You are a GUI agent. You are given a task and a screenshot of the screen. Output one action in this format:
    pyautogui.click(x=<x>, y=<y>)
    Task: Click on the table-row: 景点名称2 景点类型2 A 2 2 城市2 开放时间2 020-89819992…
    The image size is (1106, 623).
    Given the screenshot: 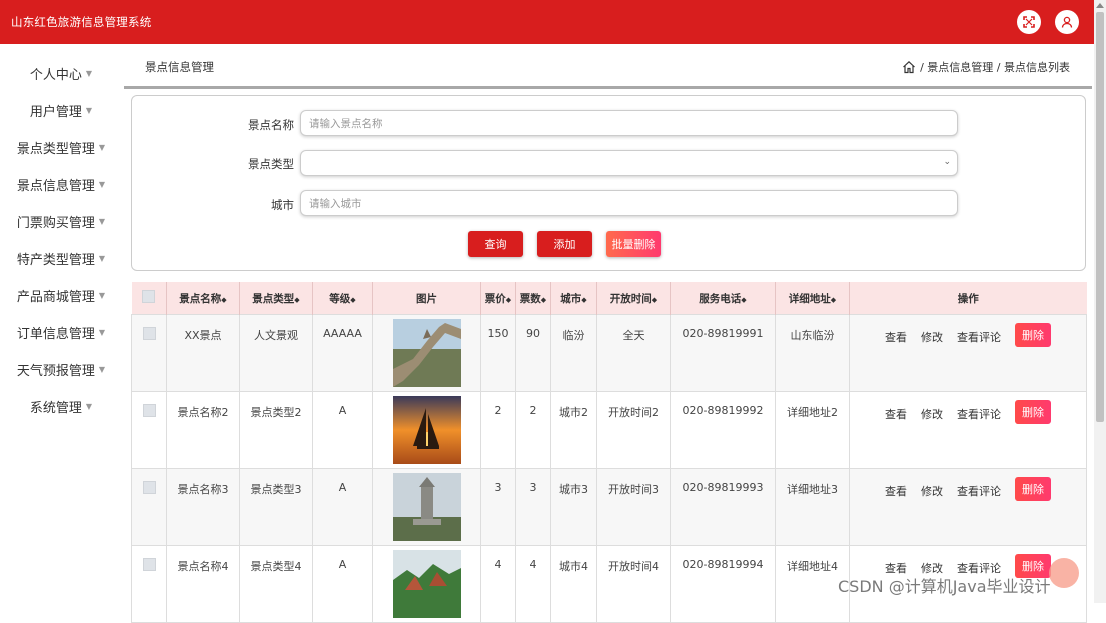 What is the action you would take?
    pyautogui.click(x=609, y=430)
    